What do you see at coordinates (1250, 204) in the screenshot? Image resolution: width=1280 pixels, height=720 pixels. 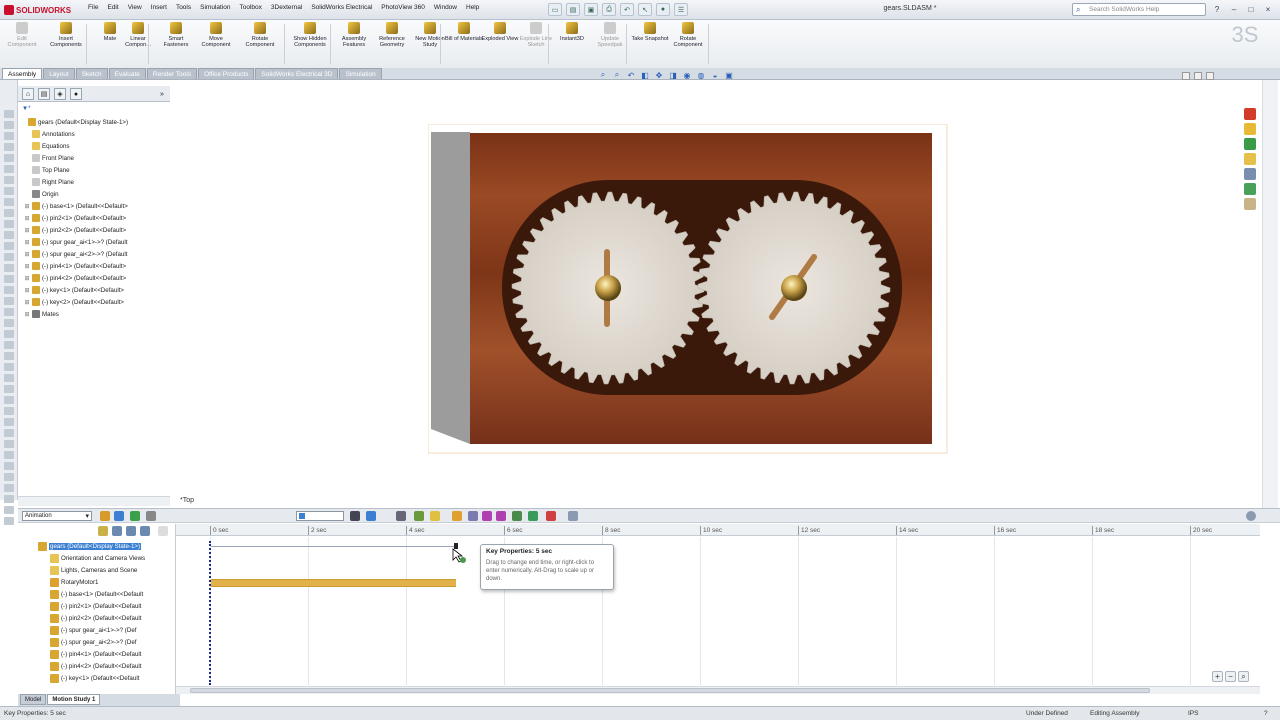 I see `forum-icon` at bounding box center [1250, 204].